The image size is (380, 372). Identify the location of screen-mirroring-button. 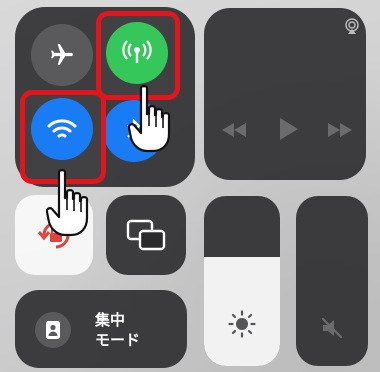
(146, 235).